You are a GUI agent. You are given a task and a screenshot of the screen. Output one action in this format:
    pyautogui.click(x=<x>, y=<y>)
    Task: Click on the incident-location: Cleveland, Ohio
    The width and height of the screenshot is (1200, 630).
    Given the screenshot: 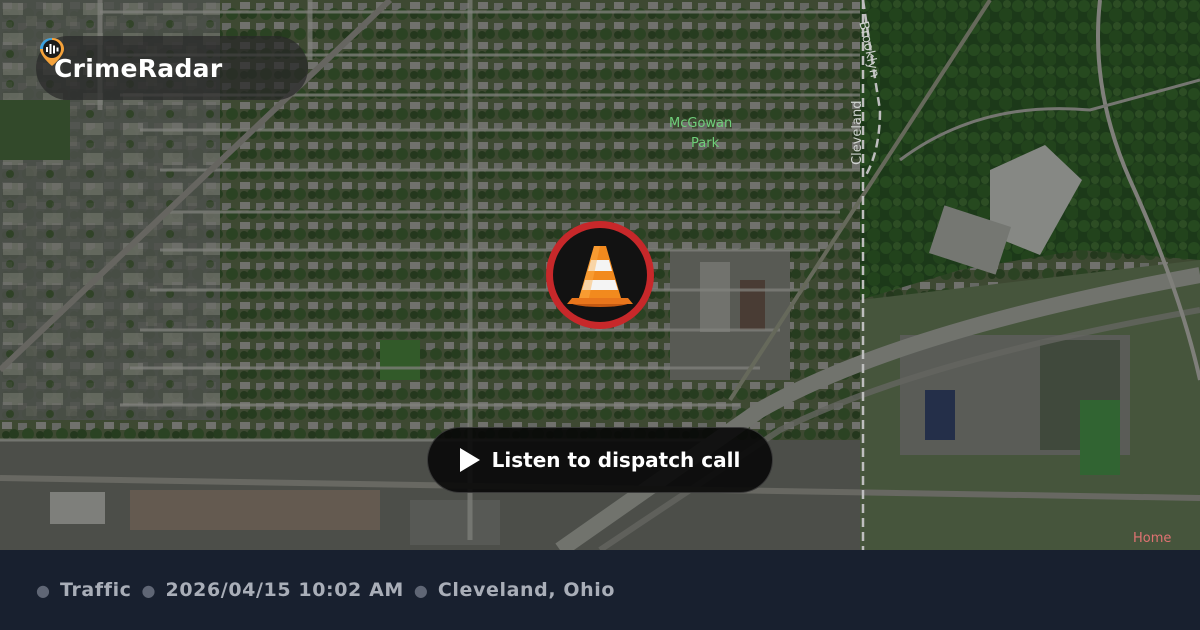 What is the action you would take?
    pyautogui.click(x=526, y=590)
    